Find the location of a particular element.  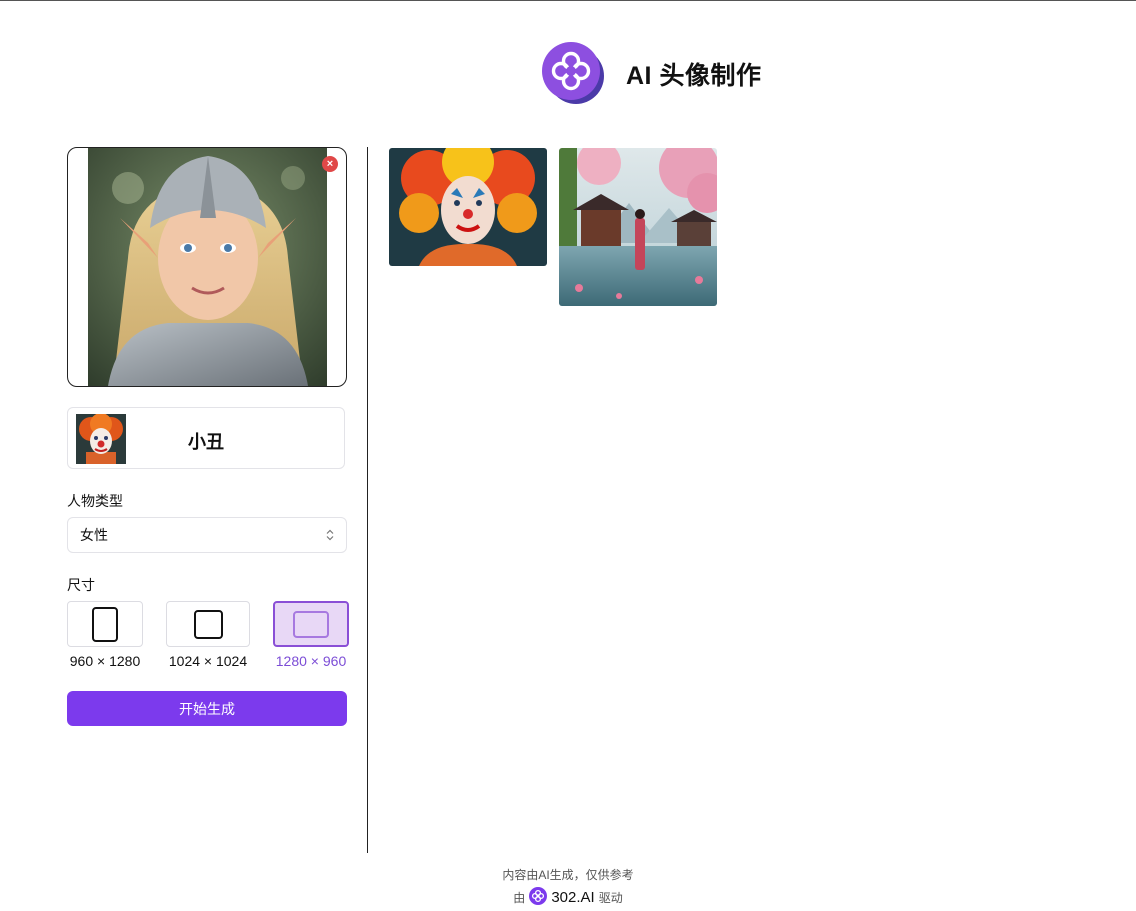

clown-portrait-image is located at coordinates (468, 207).